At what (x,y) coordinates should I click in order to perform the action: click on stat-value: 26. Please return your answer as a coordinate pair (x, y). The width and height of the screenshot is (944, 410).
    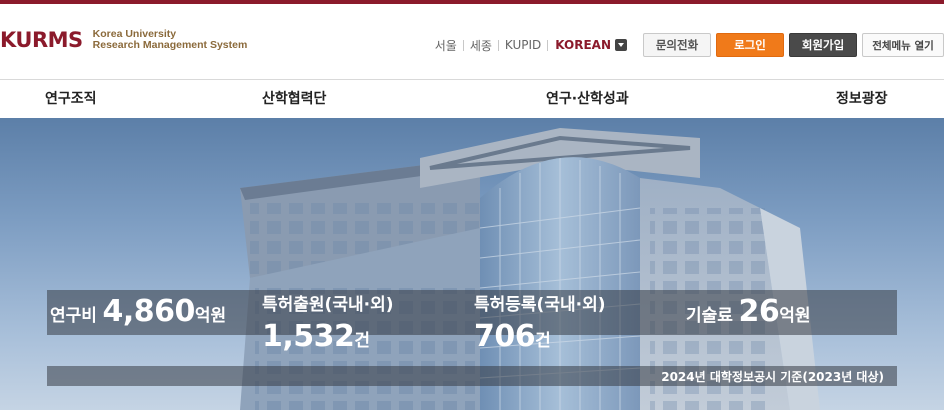
    Looking at the image, I should click on (759, 311).